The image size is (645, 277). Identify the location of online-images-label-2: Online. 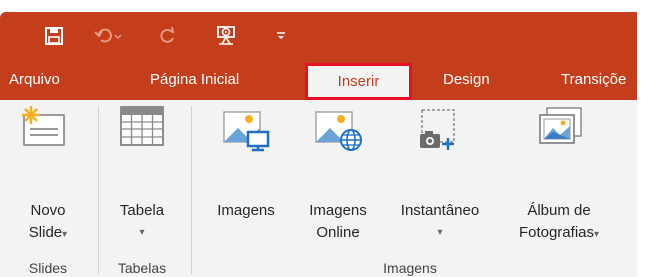
(338, 232).